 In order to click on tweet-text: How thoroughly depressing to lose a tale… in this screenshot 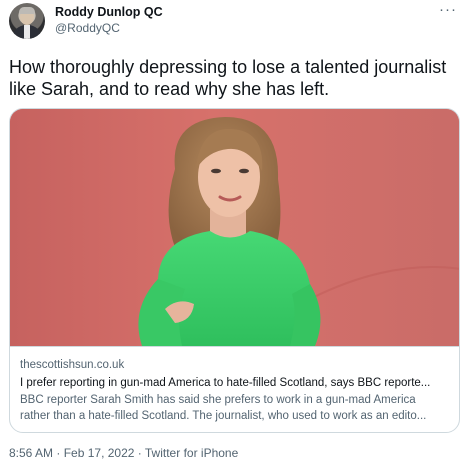, I will do `click(228, 78)`.